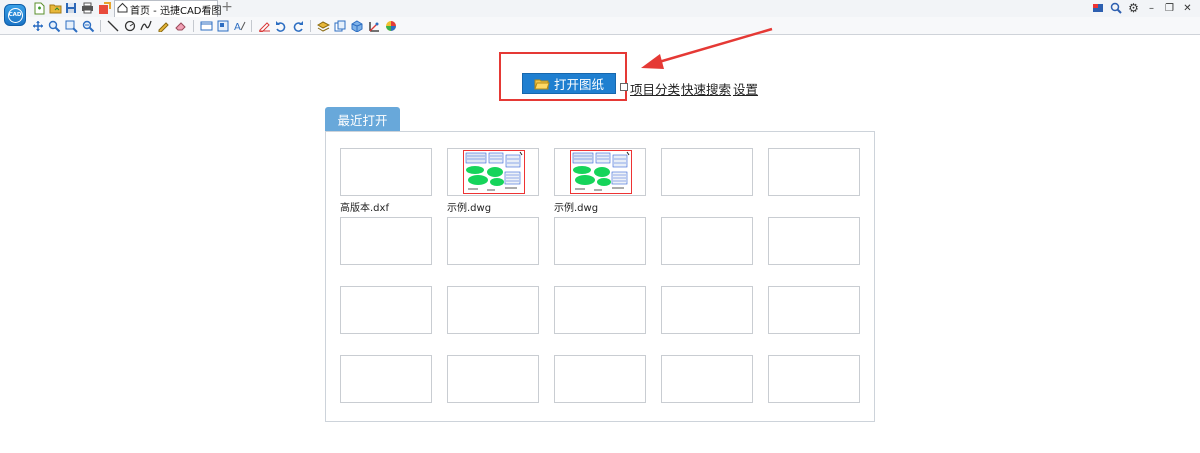 This screenshot has height=453, width=1200. Describe the element at coordinates (357, 26) in the screenshot. I see `3d-view-icon` at that location.